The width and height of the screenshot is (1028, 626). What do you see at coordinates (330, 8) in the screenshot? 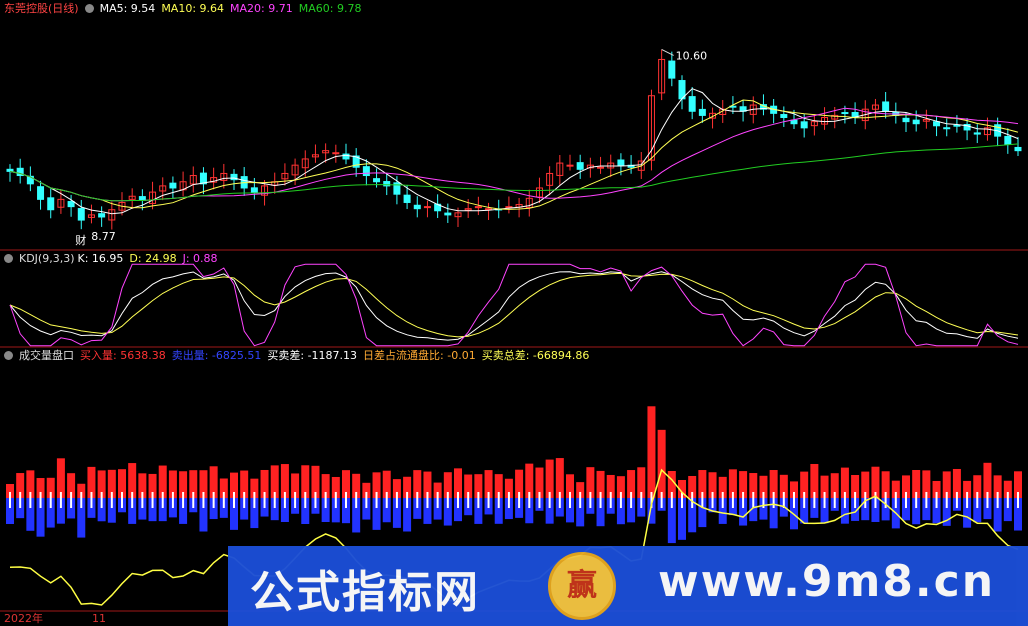
I see `ma60-label: MA60: 9.78` at bounding box center [330, 8].